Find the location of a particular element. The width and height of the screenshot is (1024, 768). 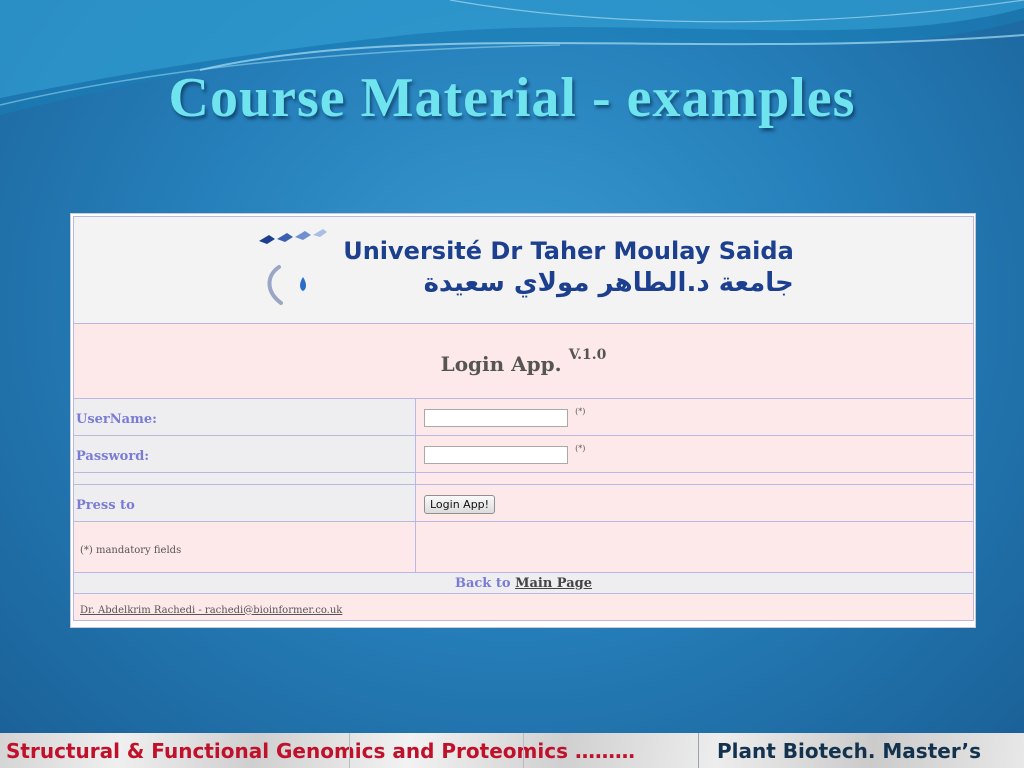

mandatory-note-cell: (*) mandatory fields is located at coordinates (244, 547).